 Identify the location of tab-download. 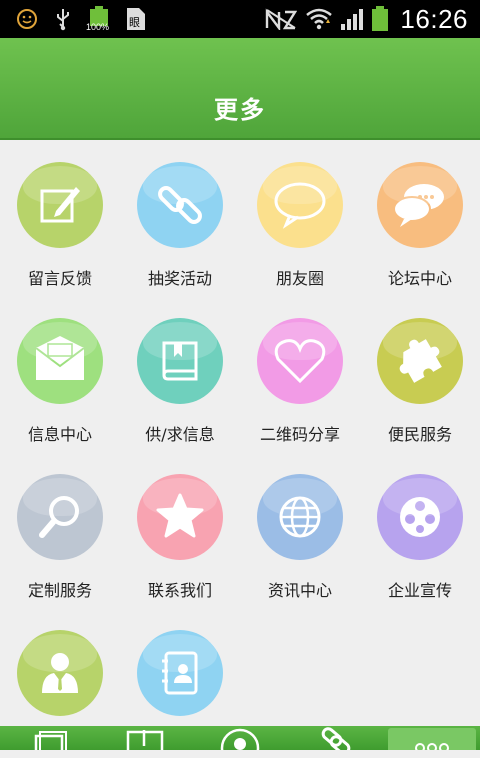
(144, 738).